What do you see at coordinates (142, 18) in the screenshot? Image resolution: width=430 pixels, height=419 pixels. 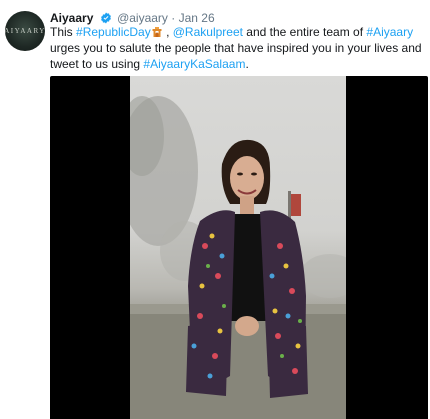 I see `handle: @aiyaary` at bounding box center [142, 18].